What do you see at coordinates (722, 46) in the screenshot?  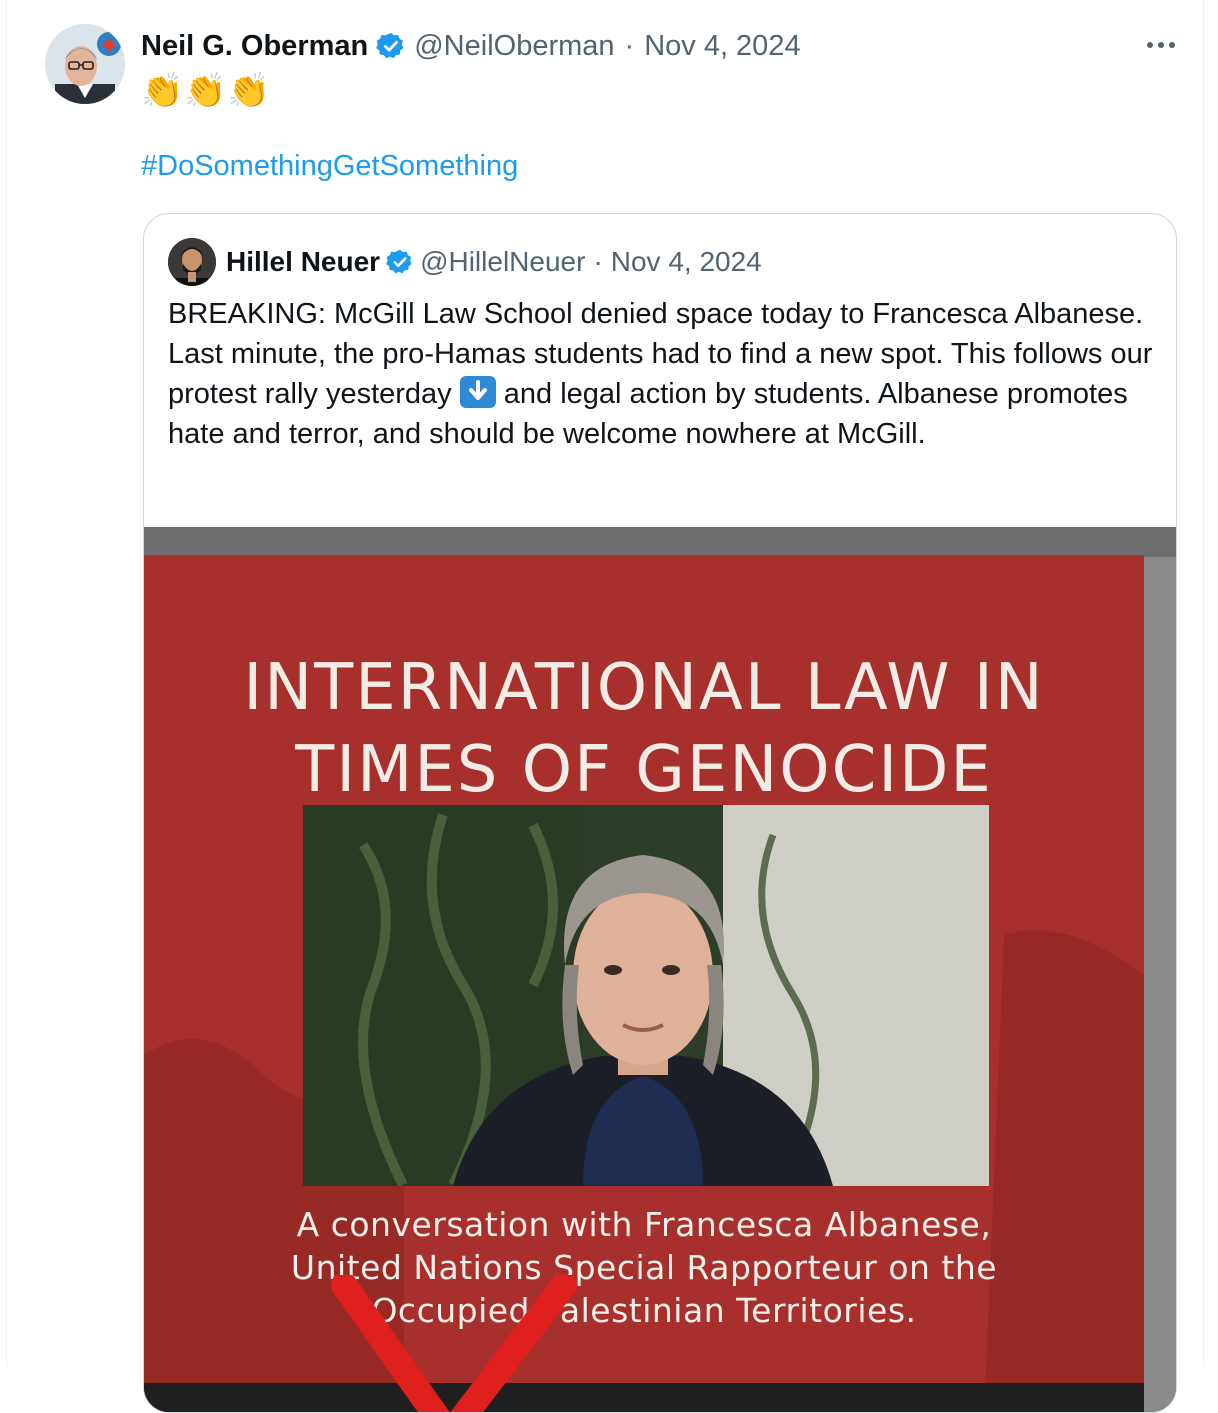 I see `tweet-date: Nov 4, 2024` at bounding box center [722, 46].